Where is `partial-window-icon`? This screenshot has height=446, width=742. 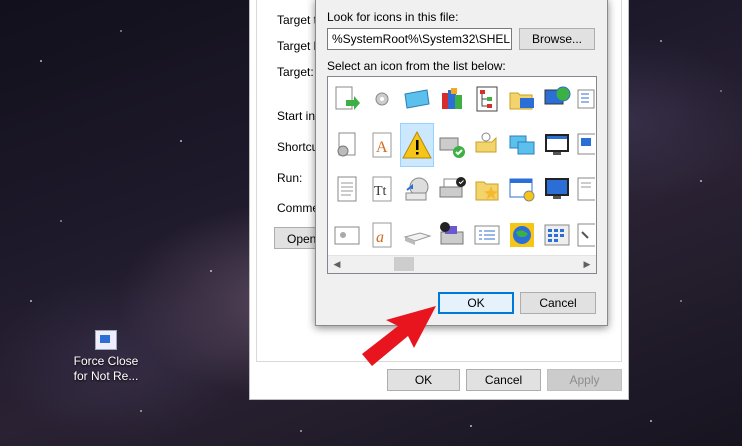 partial-window-icon is located at coordinates (585, 145).